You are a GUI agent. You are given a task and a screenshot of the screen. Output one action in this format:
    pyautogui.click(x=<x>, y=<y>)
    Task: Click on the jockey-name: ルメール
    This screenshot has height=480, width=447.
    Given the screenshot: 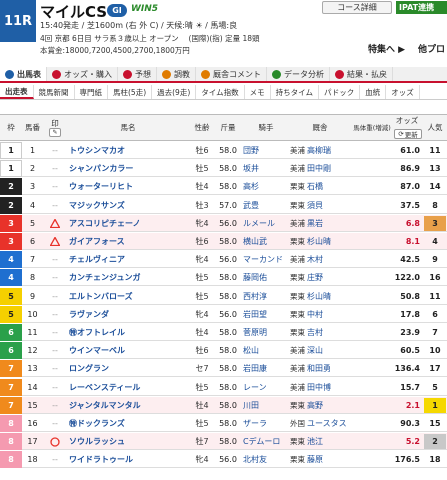 What is the action you would take?
    pyautogui.click(x=262, y=223)
    